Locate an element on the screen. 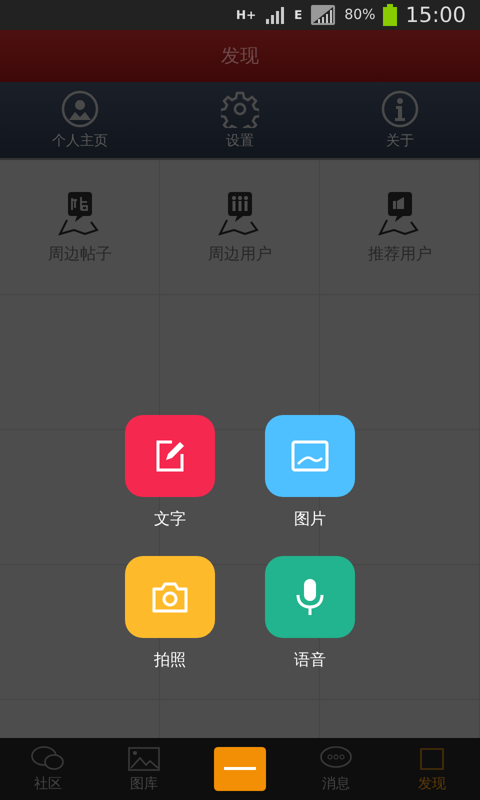  data-type: E is located at coordinates (298, 15).